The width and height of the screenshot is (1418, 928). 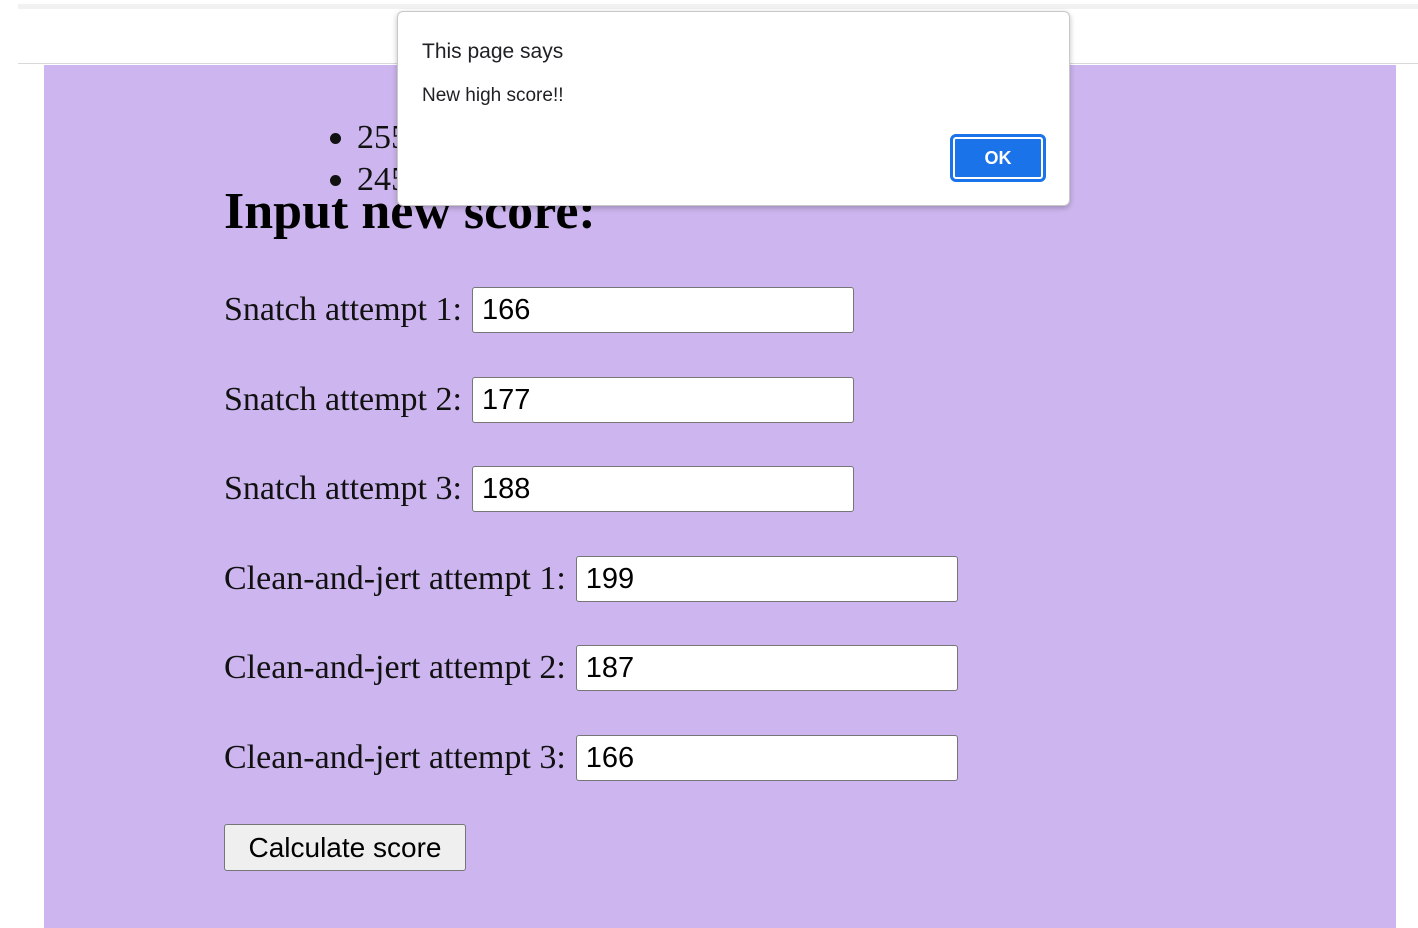 What do you see at coordinates (335, 138) in the screenshot?
I see `bullet-icon` at bounding box center [335, 138].